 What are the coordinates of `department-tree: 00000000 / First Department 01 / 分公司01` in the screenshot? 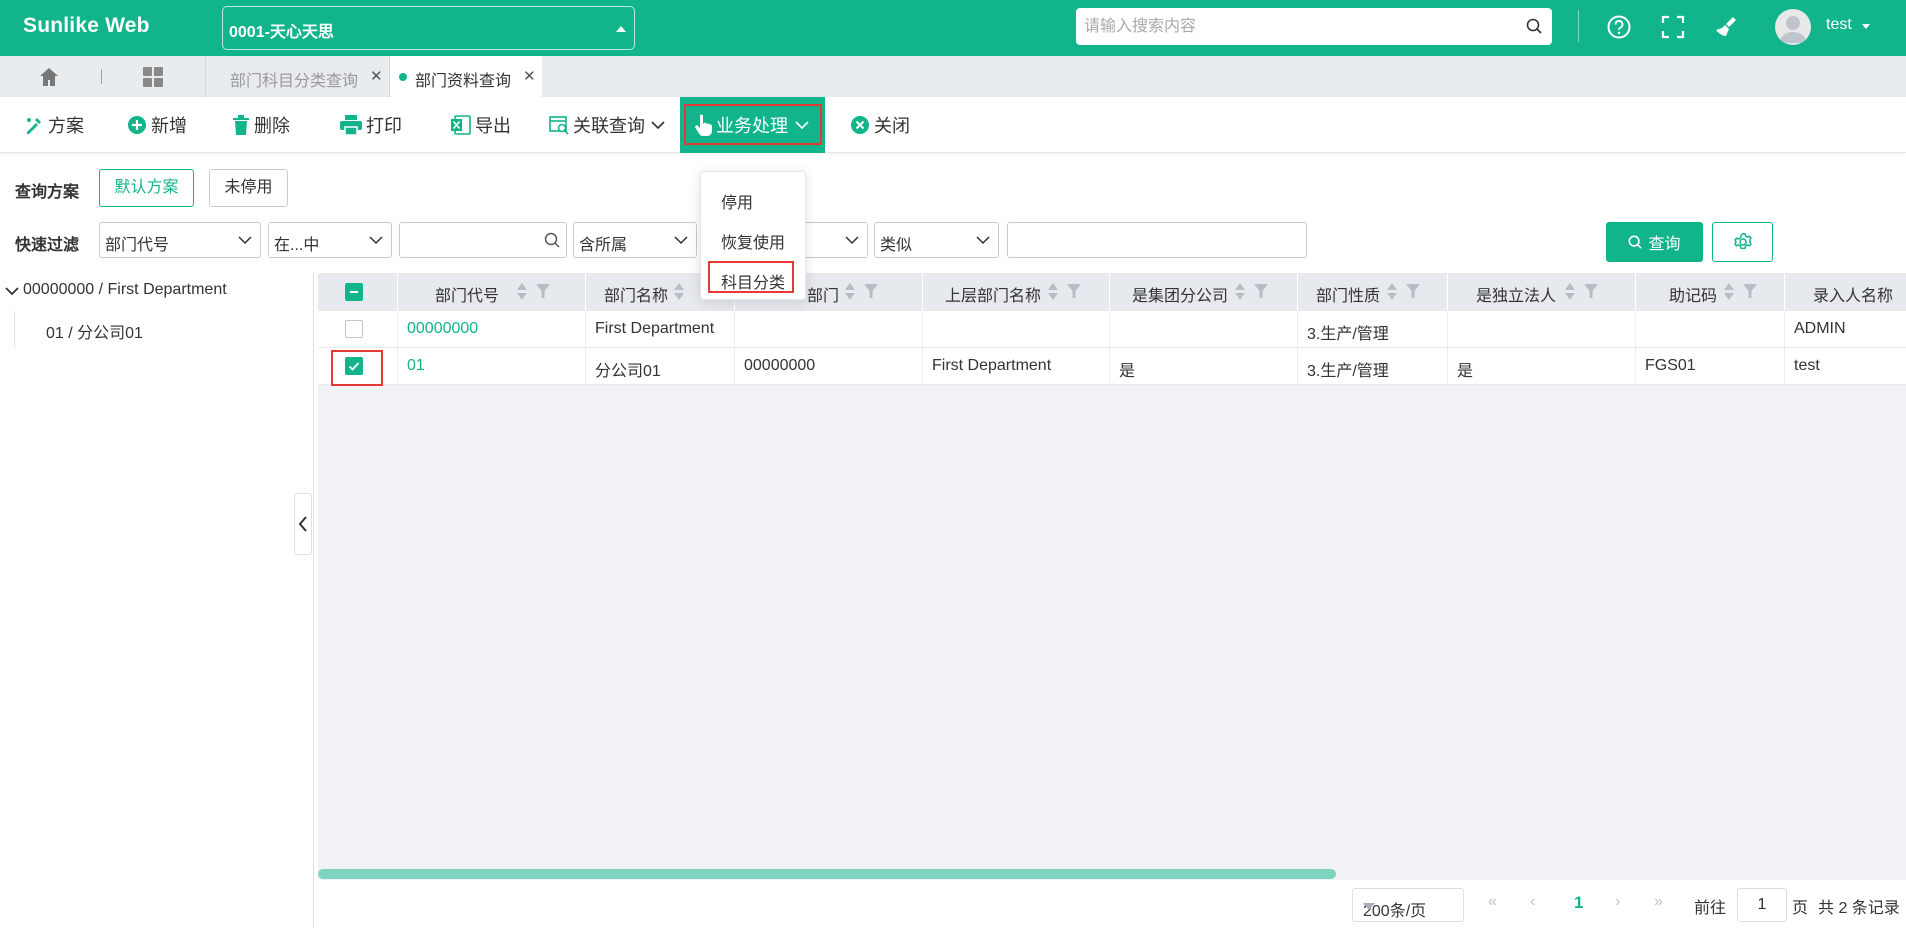 It's located at (157, 600).